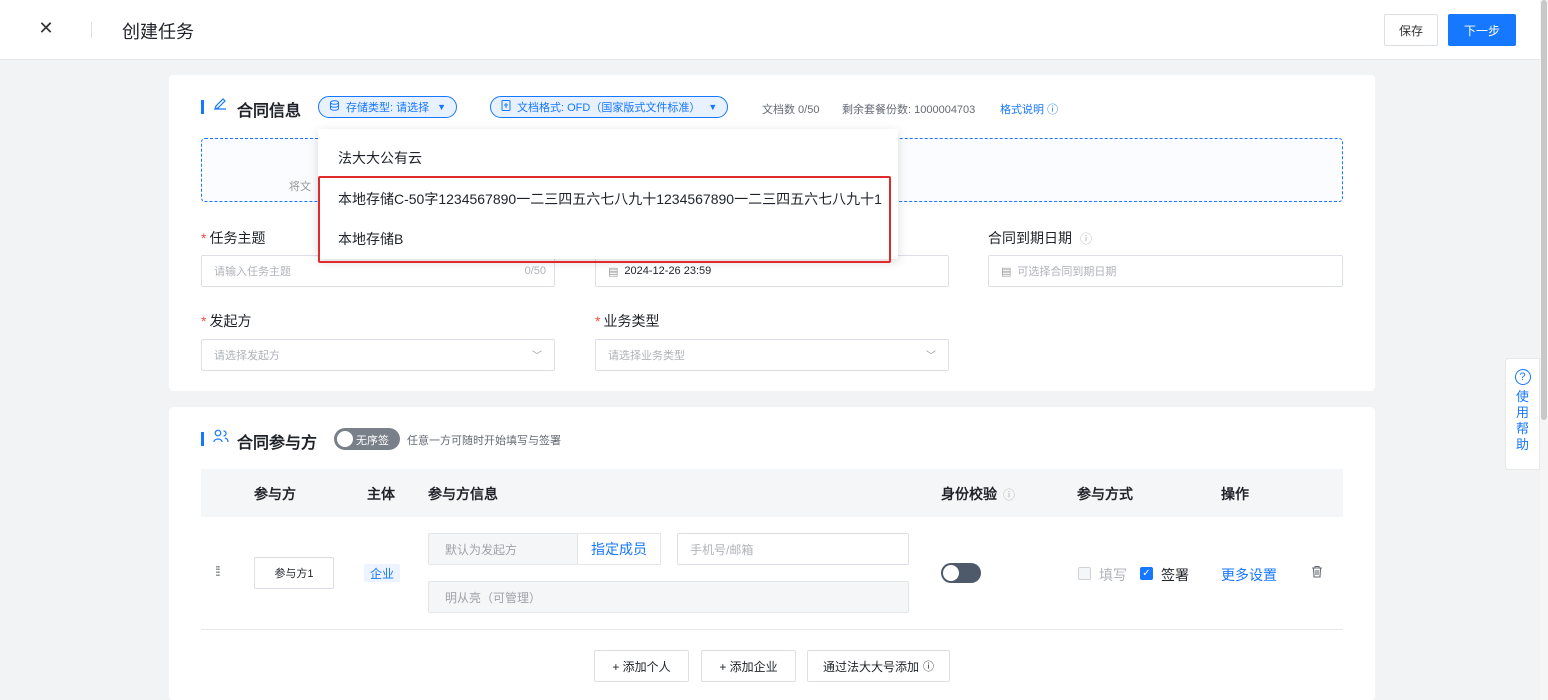 Image resolution: width=1548 pixels, height=700 pixels. What do you see at coordinates (218, 571) in the screenshot?
I see `drag-handle-icon: ⁞⁞` at bounding box center [218, 571].